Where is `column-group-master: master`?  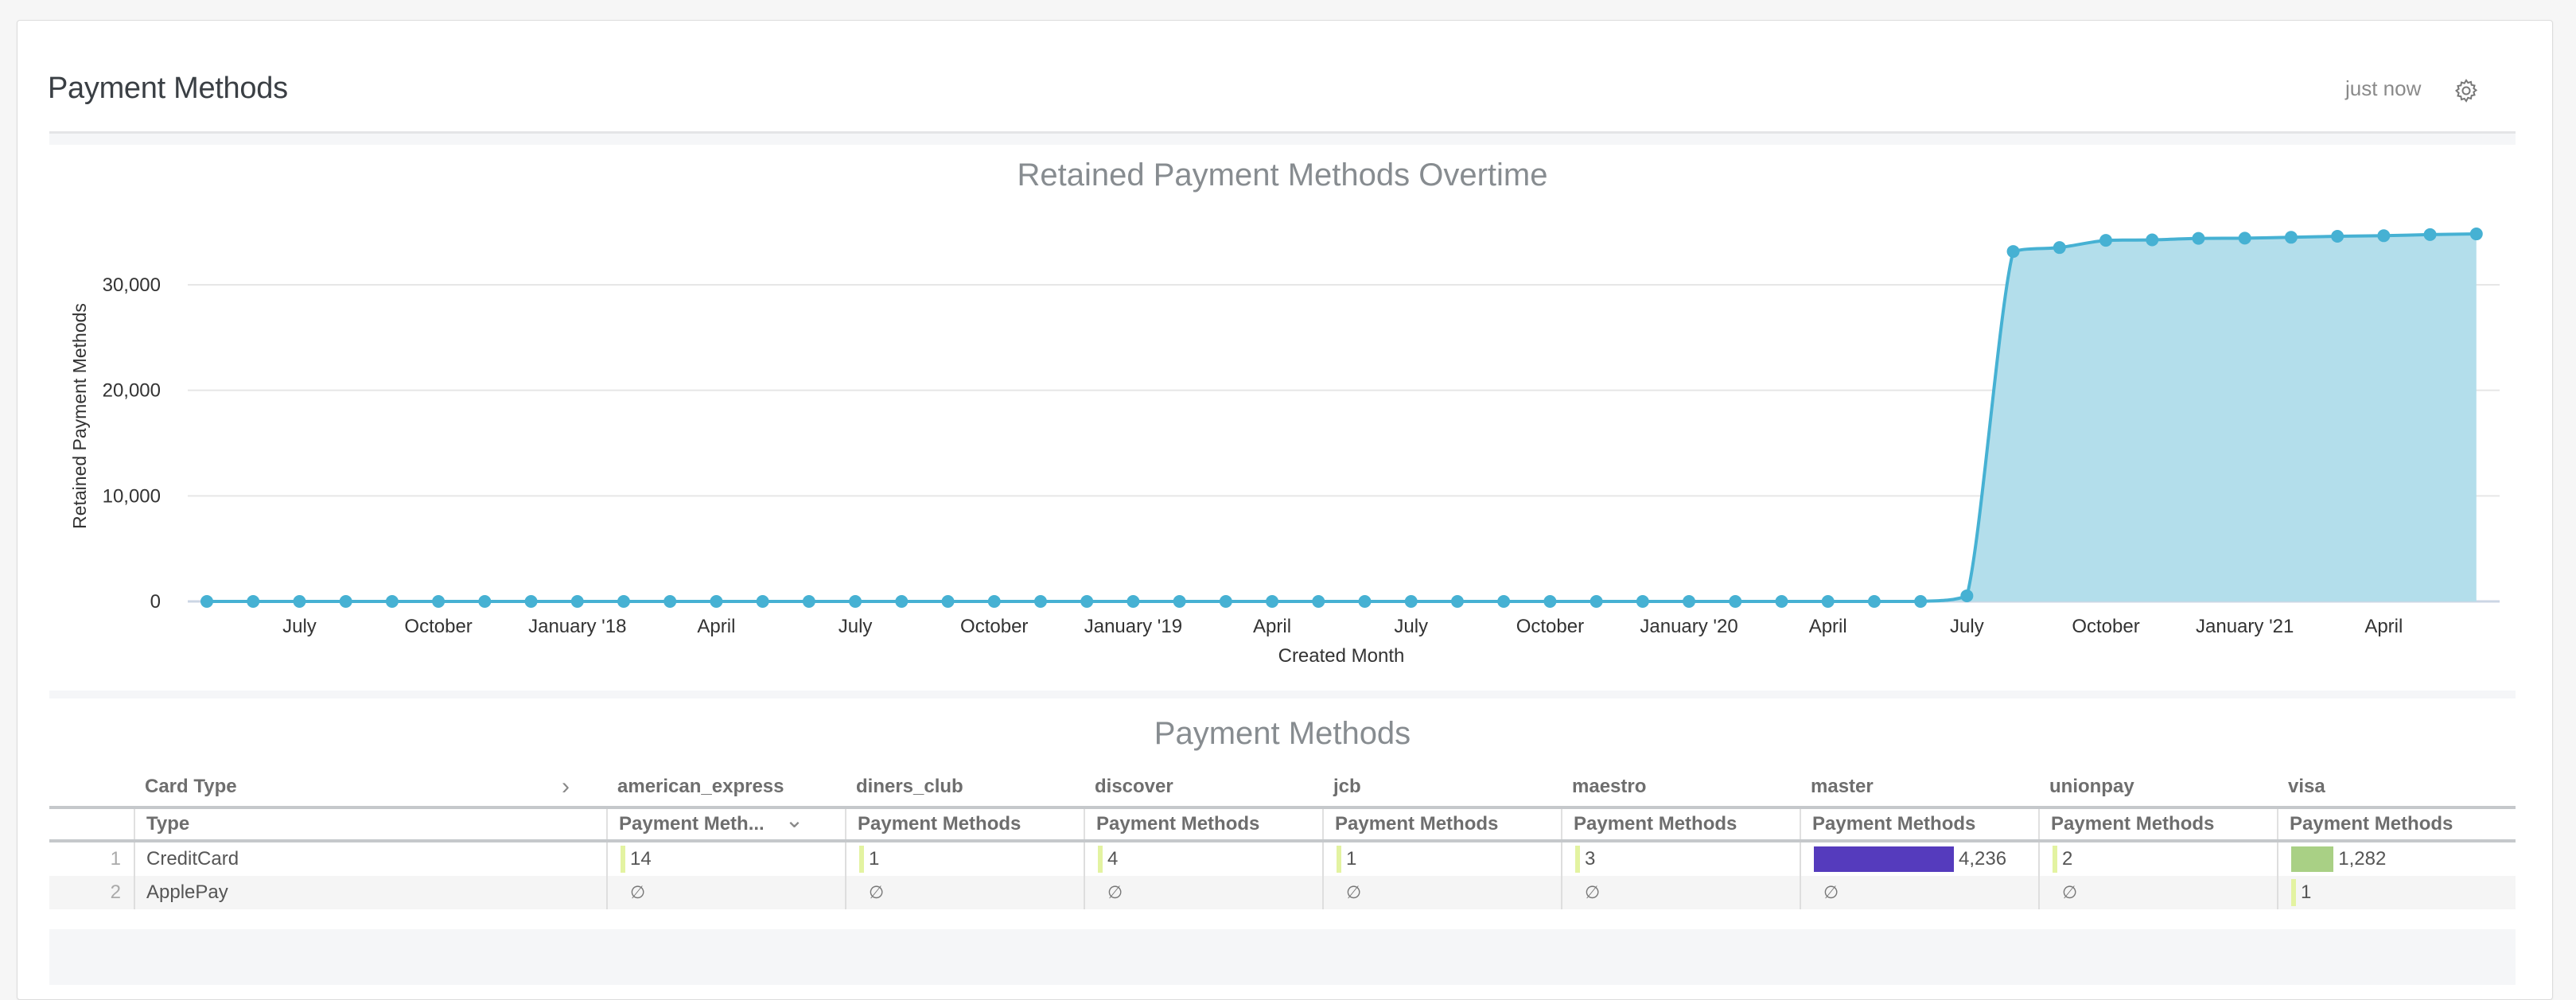 column-group-master: master is located at coordinates (1925, 787).